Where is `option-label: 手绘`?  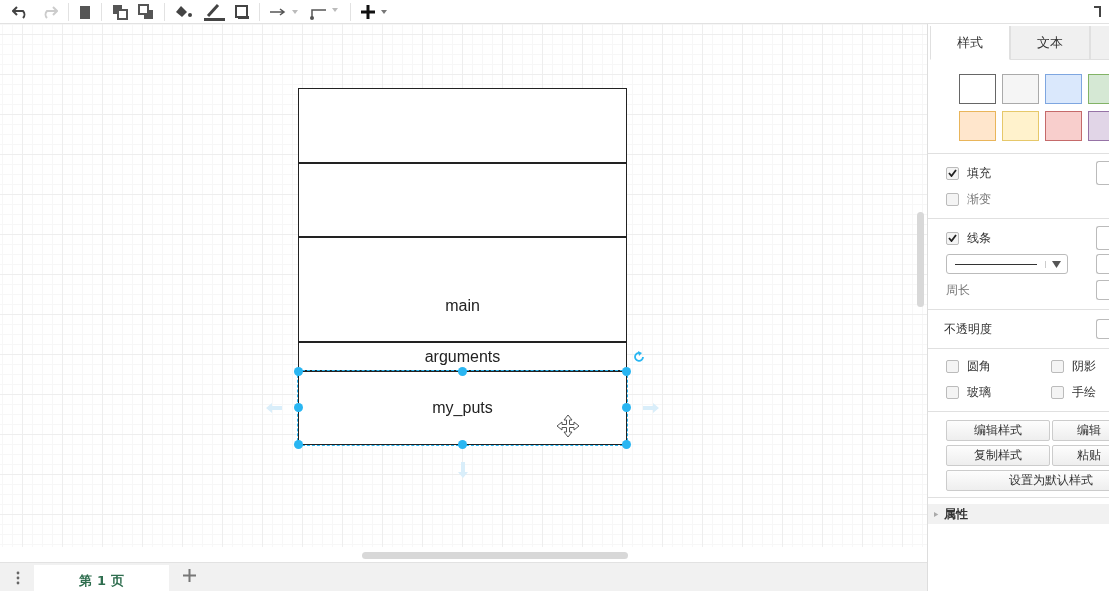
option-label: 手绘 is located at coordinates (1084, 392).